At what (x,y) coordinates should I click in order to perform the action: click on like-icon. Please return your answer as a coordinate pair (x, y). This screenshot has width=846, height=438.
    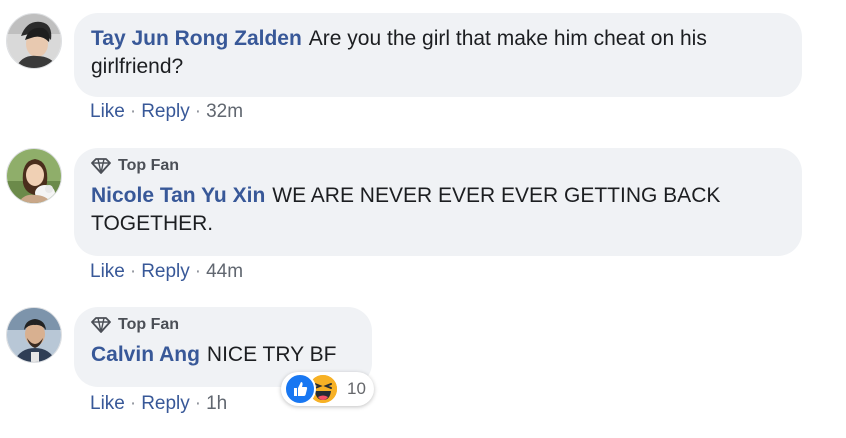
    Looking at the image, I should click on (300, 389).